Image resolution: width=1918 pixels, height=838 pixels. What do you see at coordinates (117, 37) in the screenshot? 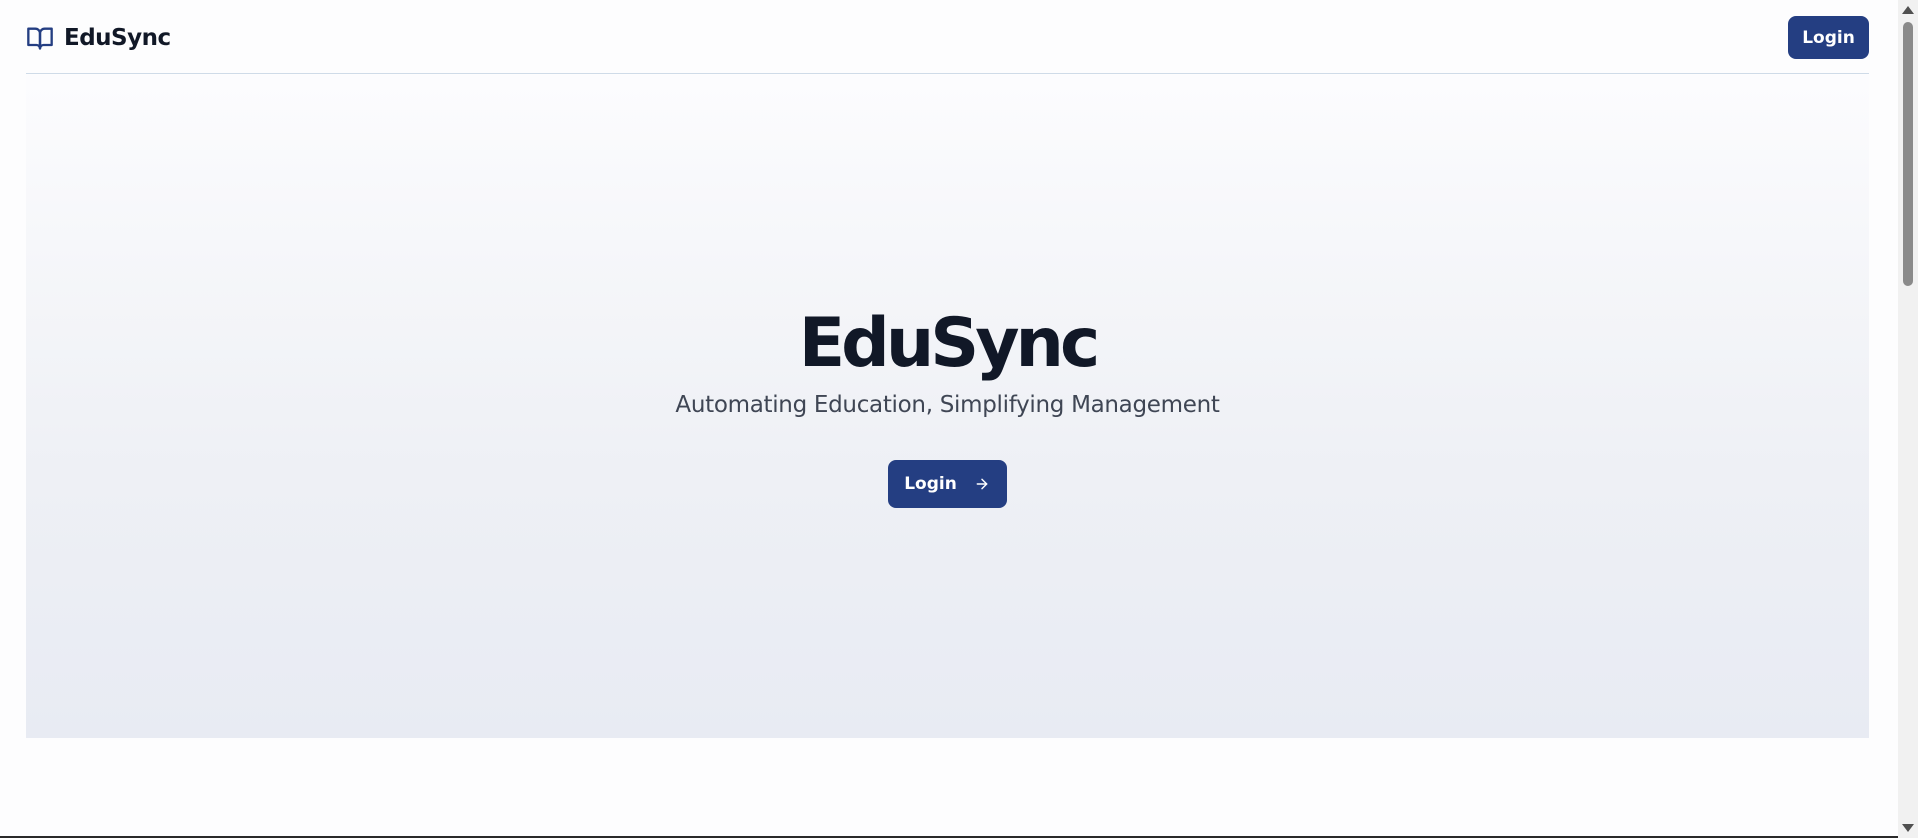
I see `brand-name: EduSync` at bounding box center [117, 37].